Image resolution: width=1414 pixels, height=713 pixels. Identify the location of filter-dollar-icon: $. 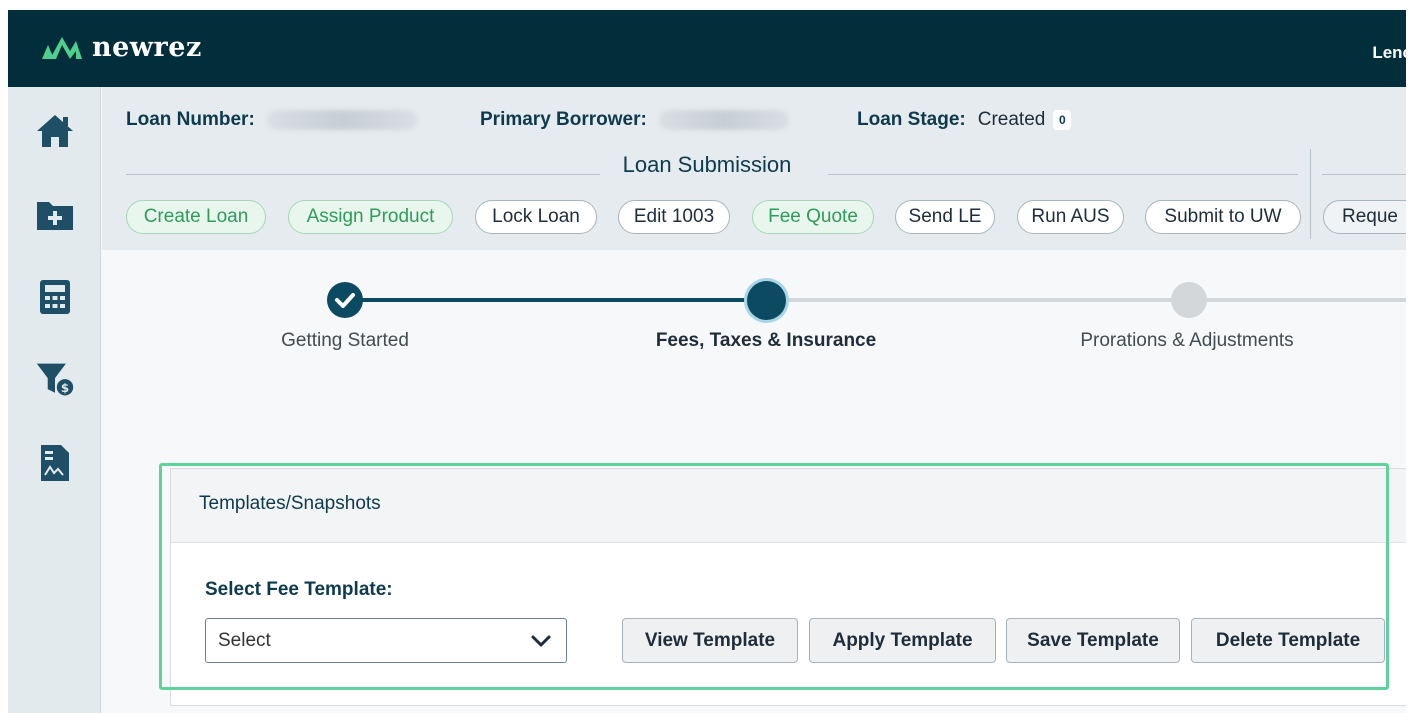
(55, 380).